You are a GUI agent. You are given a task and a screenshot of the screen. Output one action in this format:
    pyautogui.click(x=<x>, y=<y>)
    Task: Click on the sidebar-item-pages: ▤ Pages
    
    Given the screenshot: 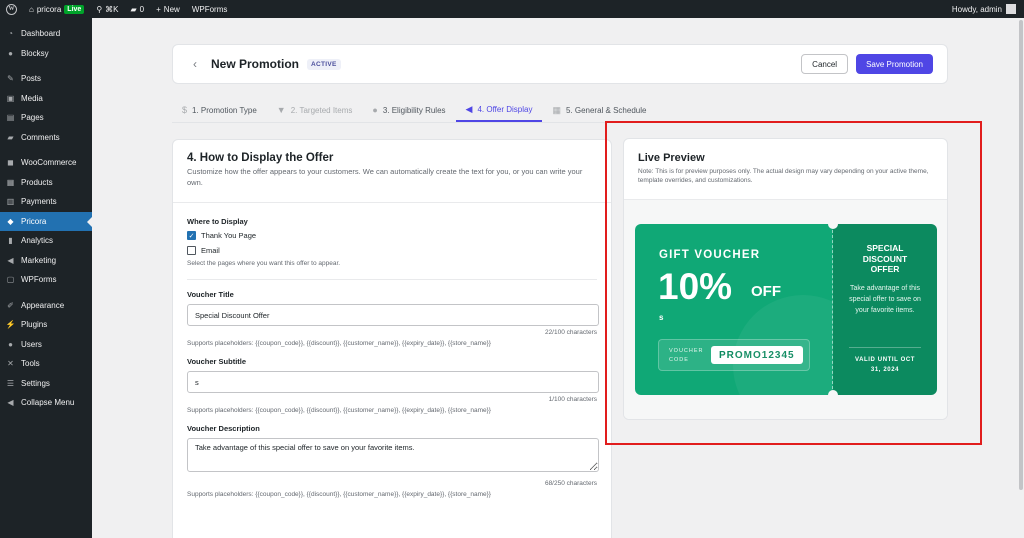 What is the action you would take?
    pyautogui.click(x=46, y=118)
    